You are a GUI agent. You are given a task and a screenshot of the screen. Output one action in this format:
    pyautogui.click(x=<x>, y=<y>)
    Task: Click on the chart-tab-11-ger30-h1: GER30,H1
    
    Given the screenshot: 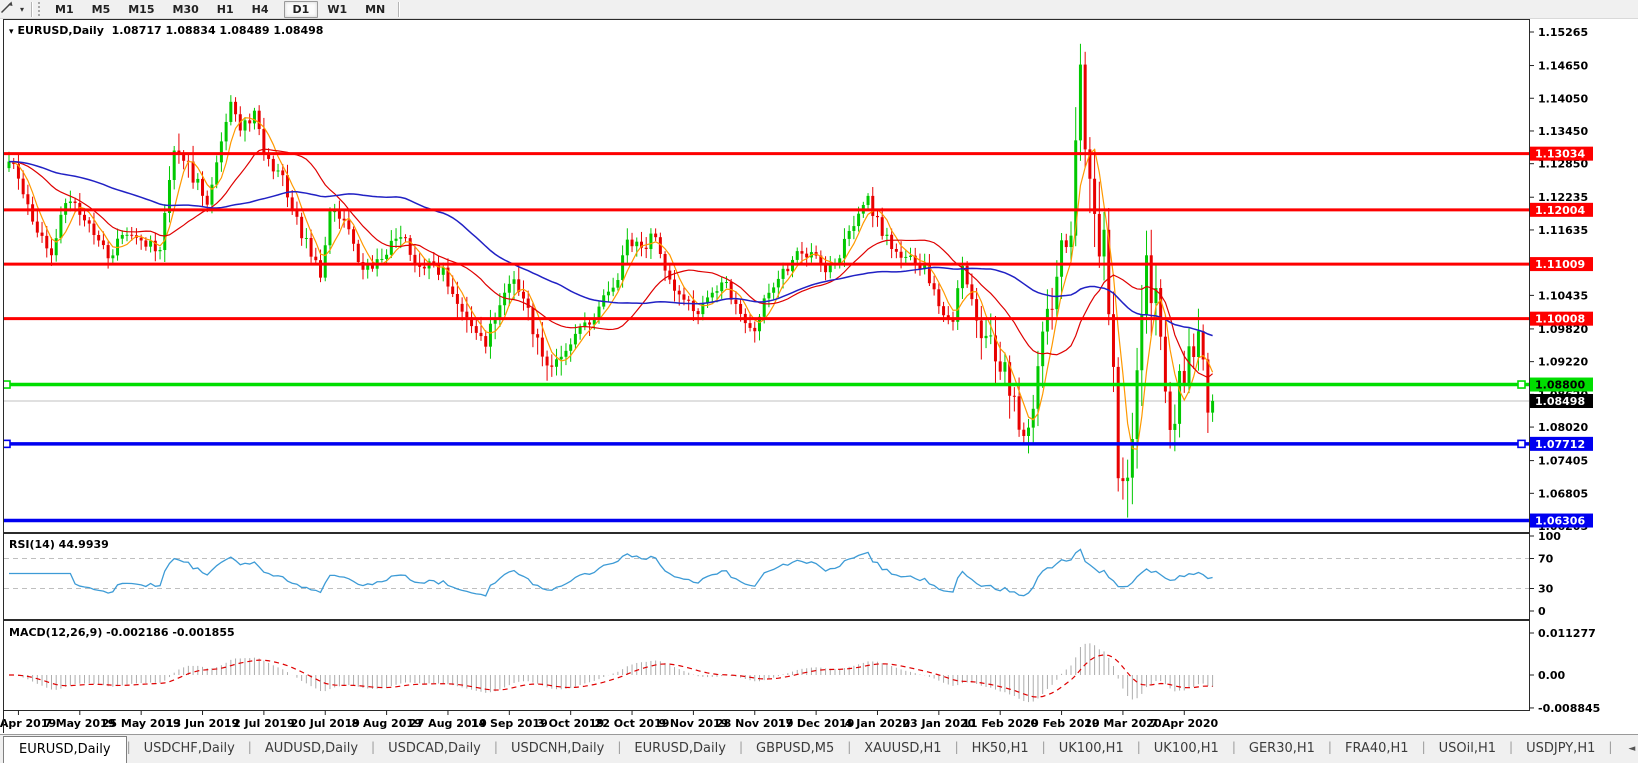 What is the action you would take?
    pyautogui.click(x=1282, y=749)
    